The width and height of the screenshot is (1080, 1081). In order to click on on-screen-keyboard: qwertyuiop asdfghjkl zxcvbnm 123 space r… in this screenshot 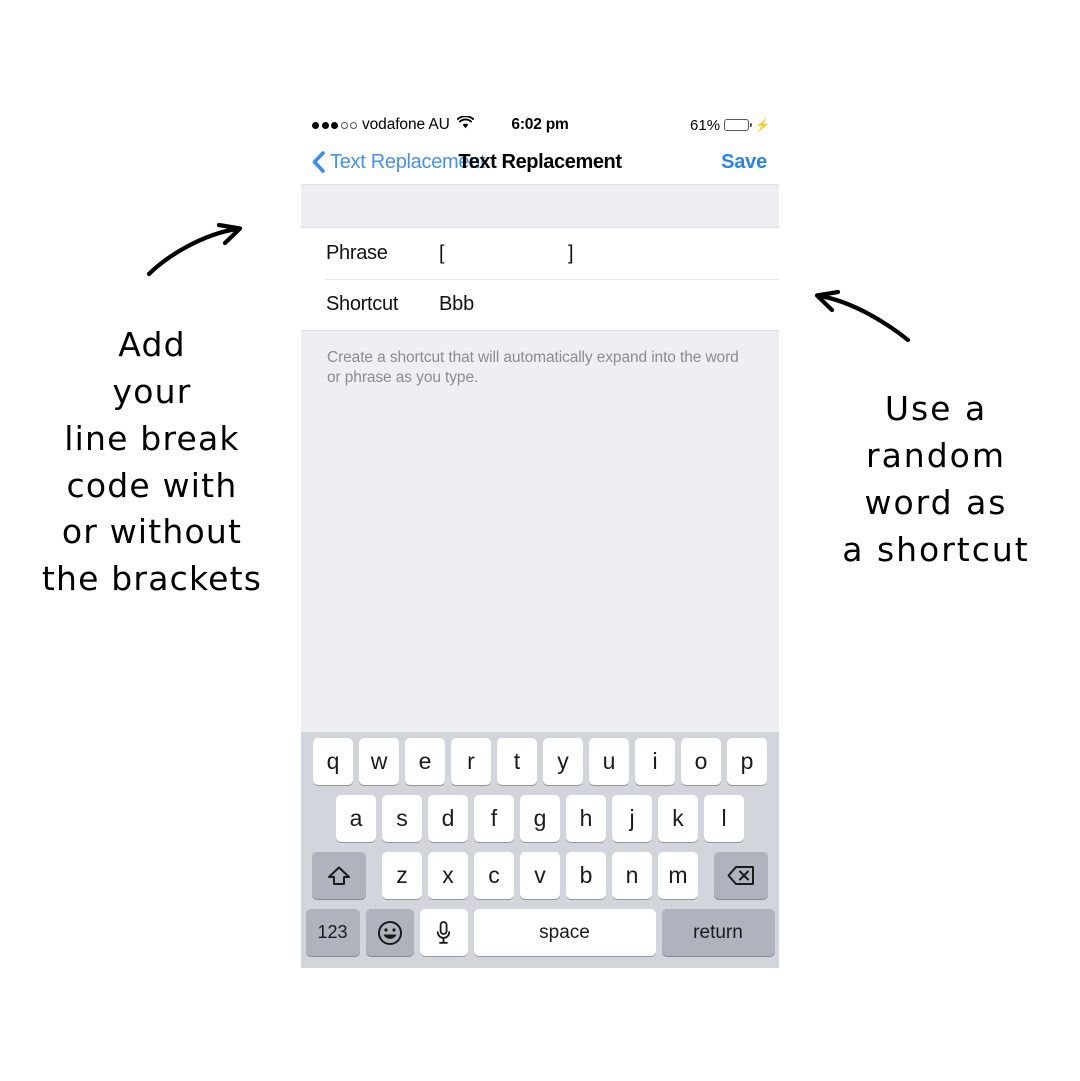, I will do `click(540, 850)`.